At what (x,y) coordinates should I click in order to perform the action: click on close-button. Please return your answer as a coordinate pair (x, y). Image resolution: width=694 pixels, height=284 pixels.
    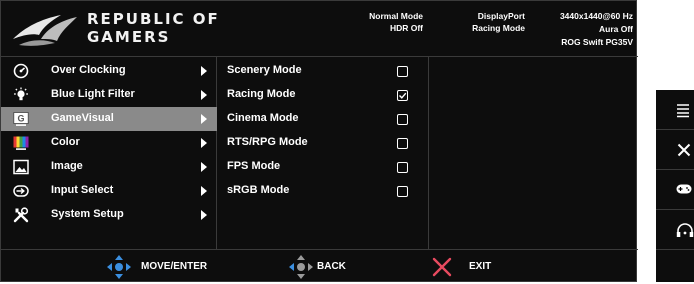
    Looking at the image, I should click on (675, 150).